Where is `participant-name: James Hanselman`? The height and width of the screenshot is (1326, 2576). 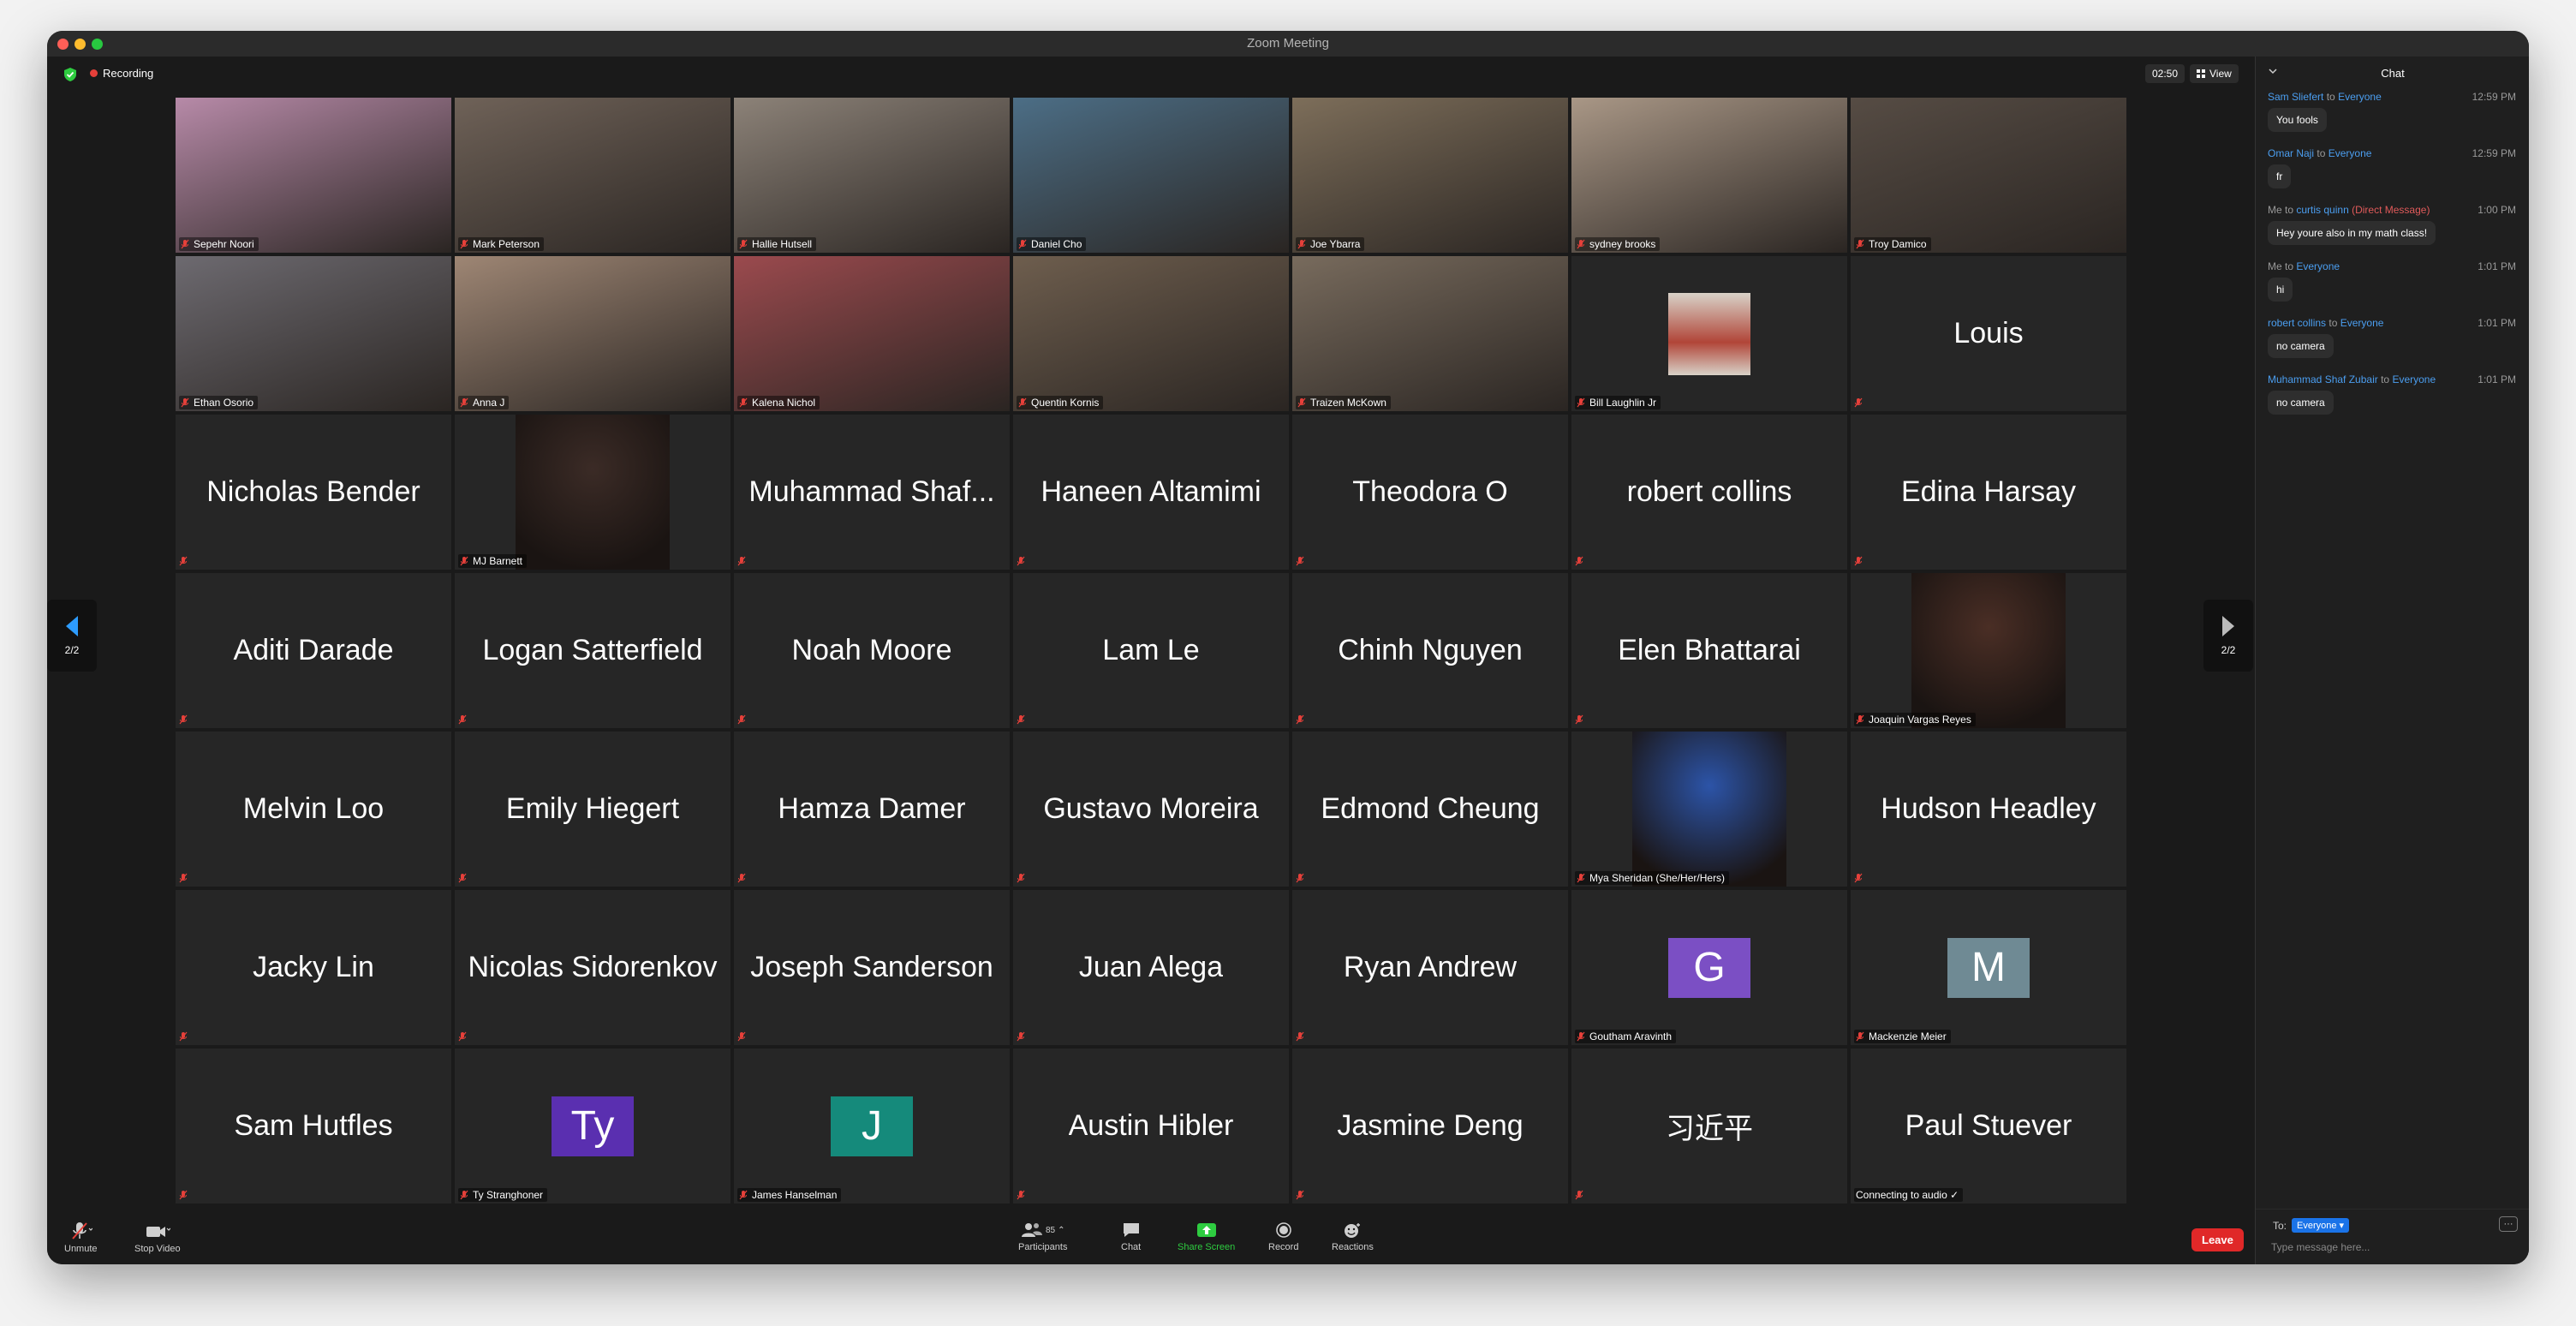 participant-name: James Hanselman is located at coordinates (795, 1195).